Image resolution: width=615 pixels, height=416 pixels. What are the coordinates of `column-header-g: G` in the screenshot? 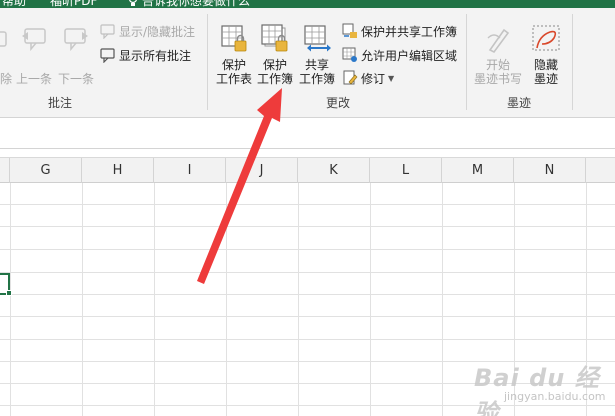 It's located at (46, 170).